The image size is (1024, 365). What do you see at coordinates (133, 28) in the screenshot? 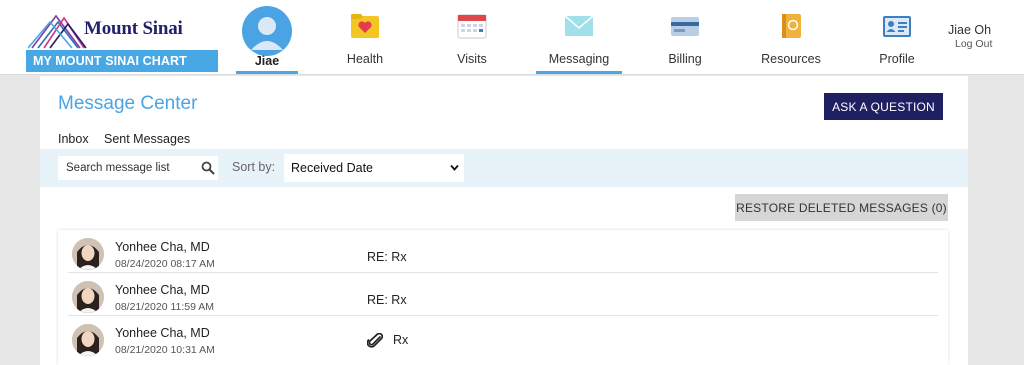
I see `logo-text: Mount Sinai` at bounding box center [133, 28].